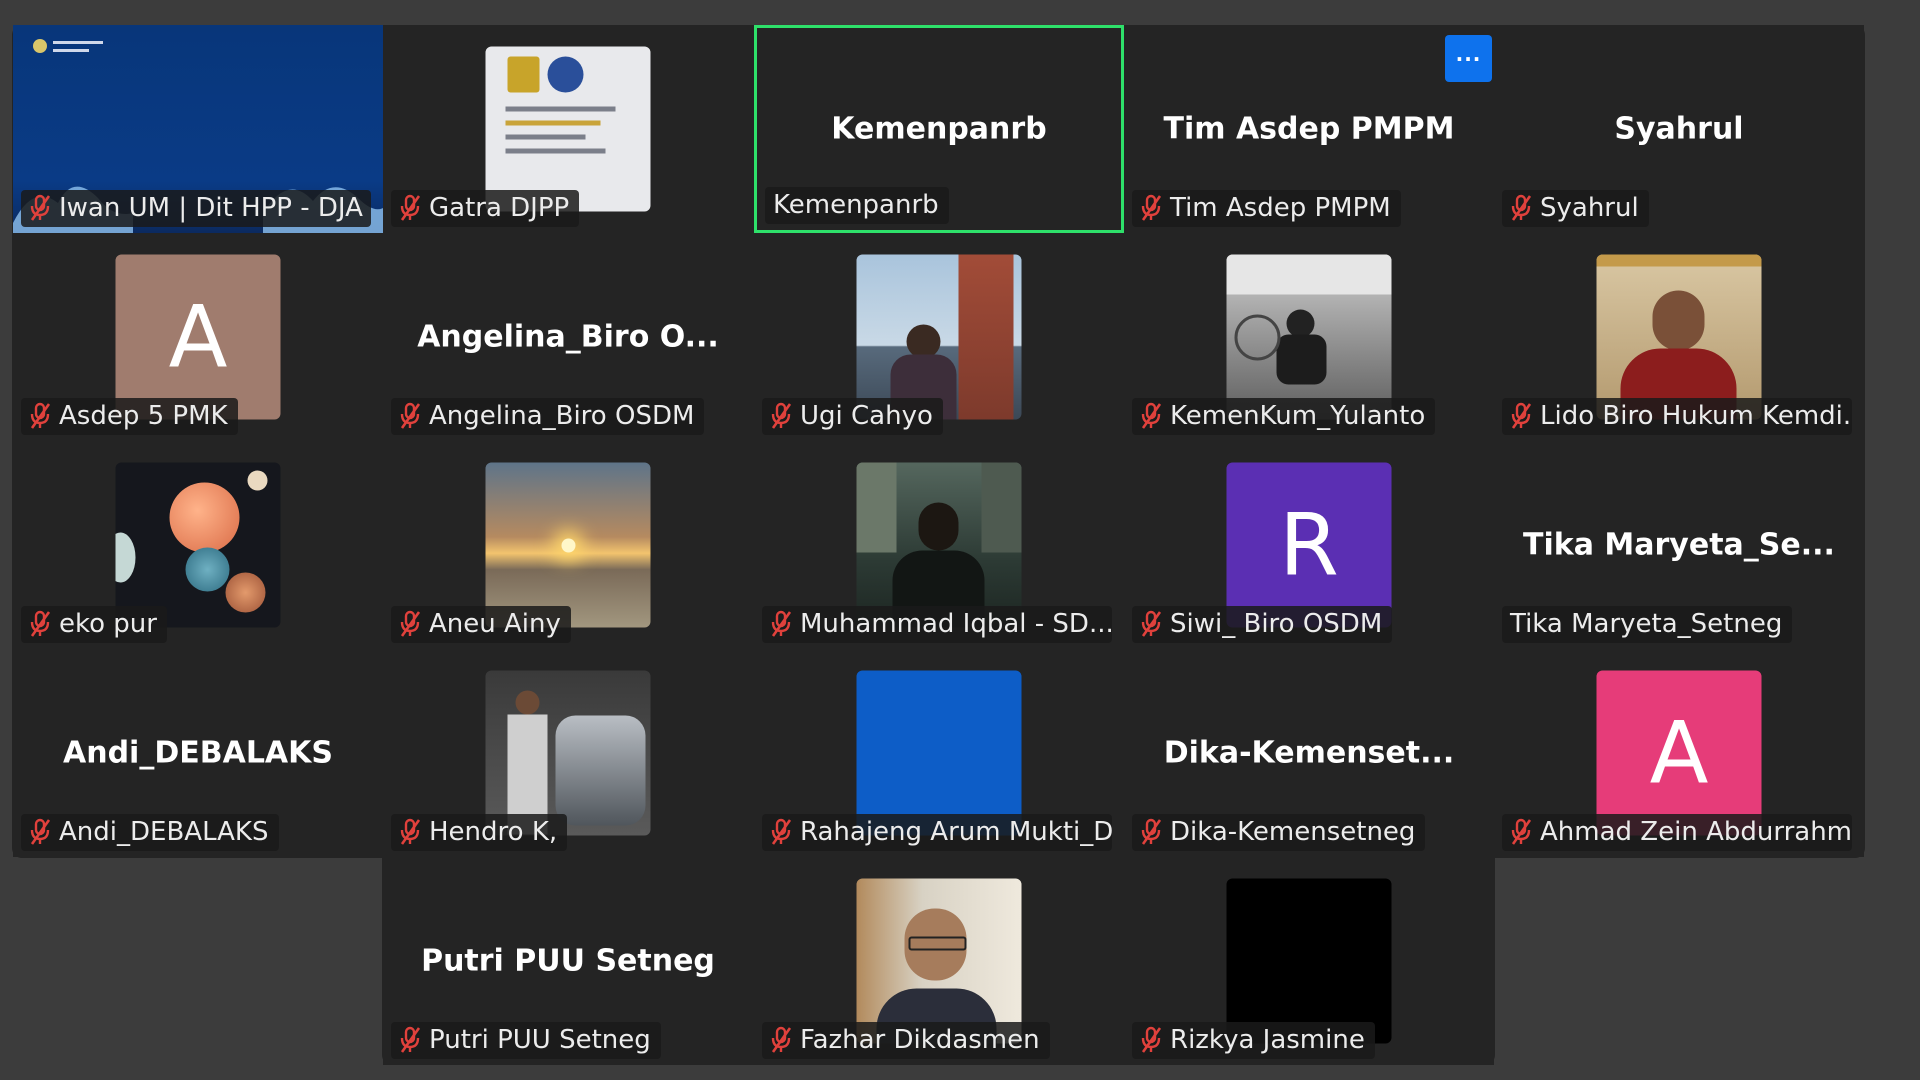 The image size is (1920, 1080). Describe the element at coordinates (1679, 545) in the screenshot. I see `participant-tile: Tika Maryeta_Se... Tika Maryeta_Setneg` at that location.